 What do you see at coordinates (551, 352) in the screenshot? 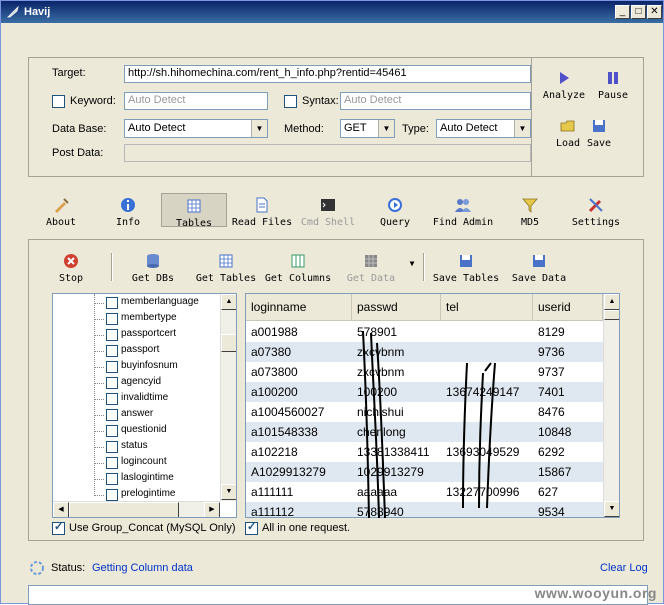
I see `table-cell: 9736` at bounding box center [551, 352].